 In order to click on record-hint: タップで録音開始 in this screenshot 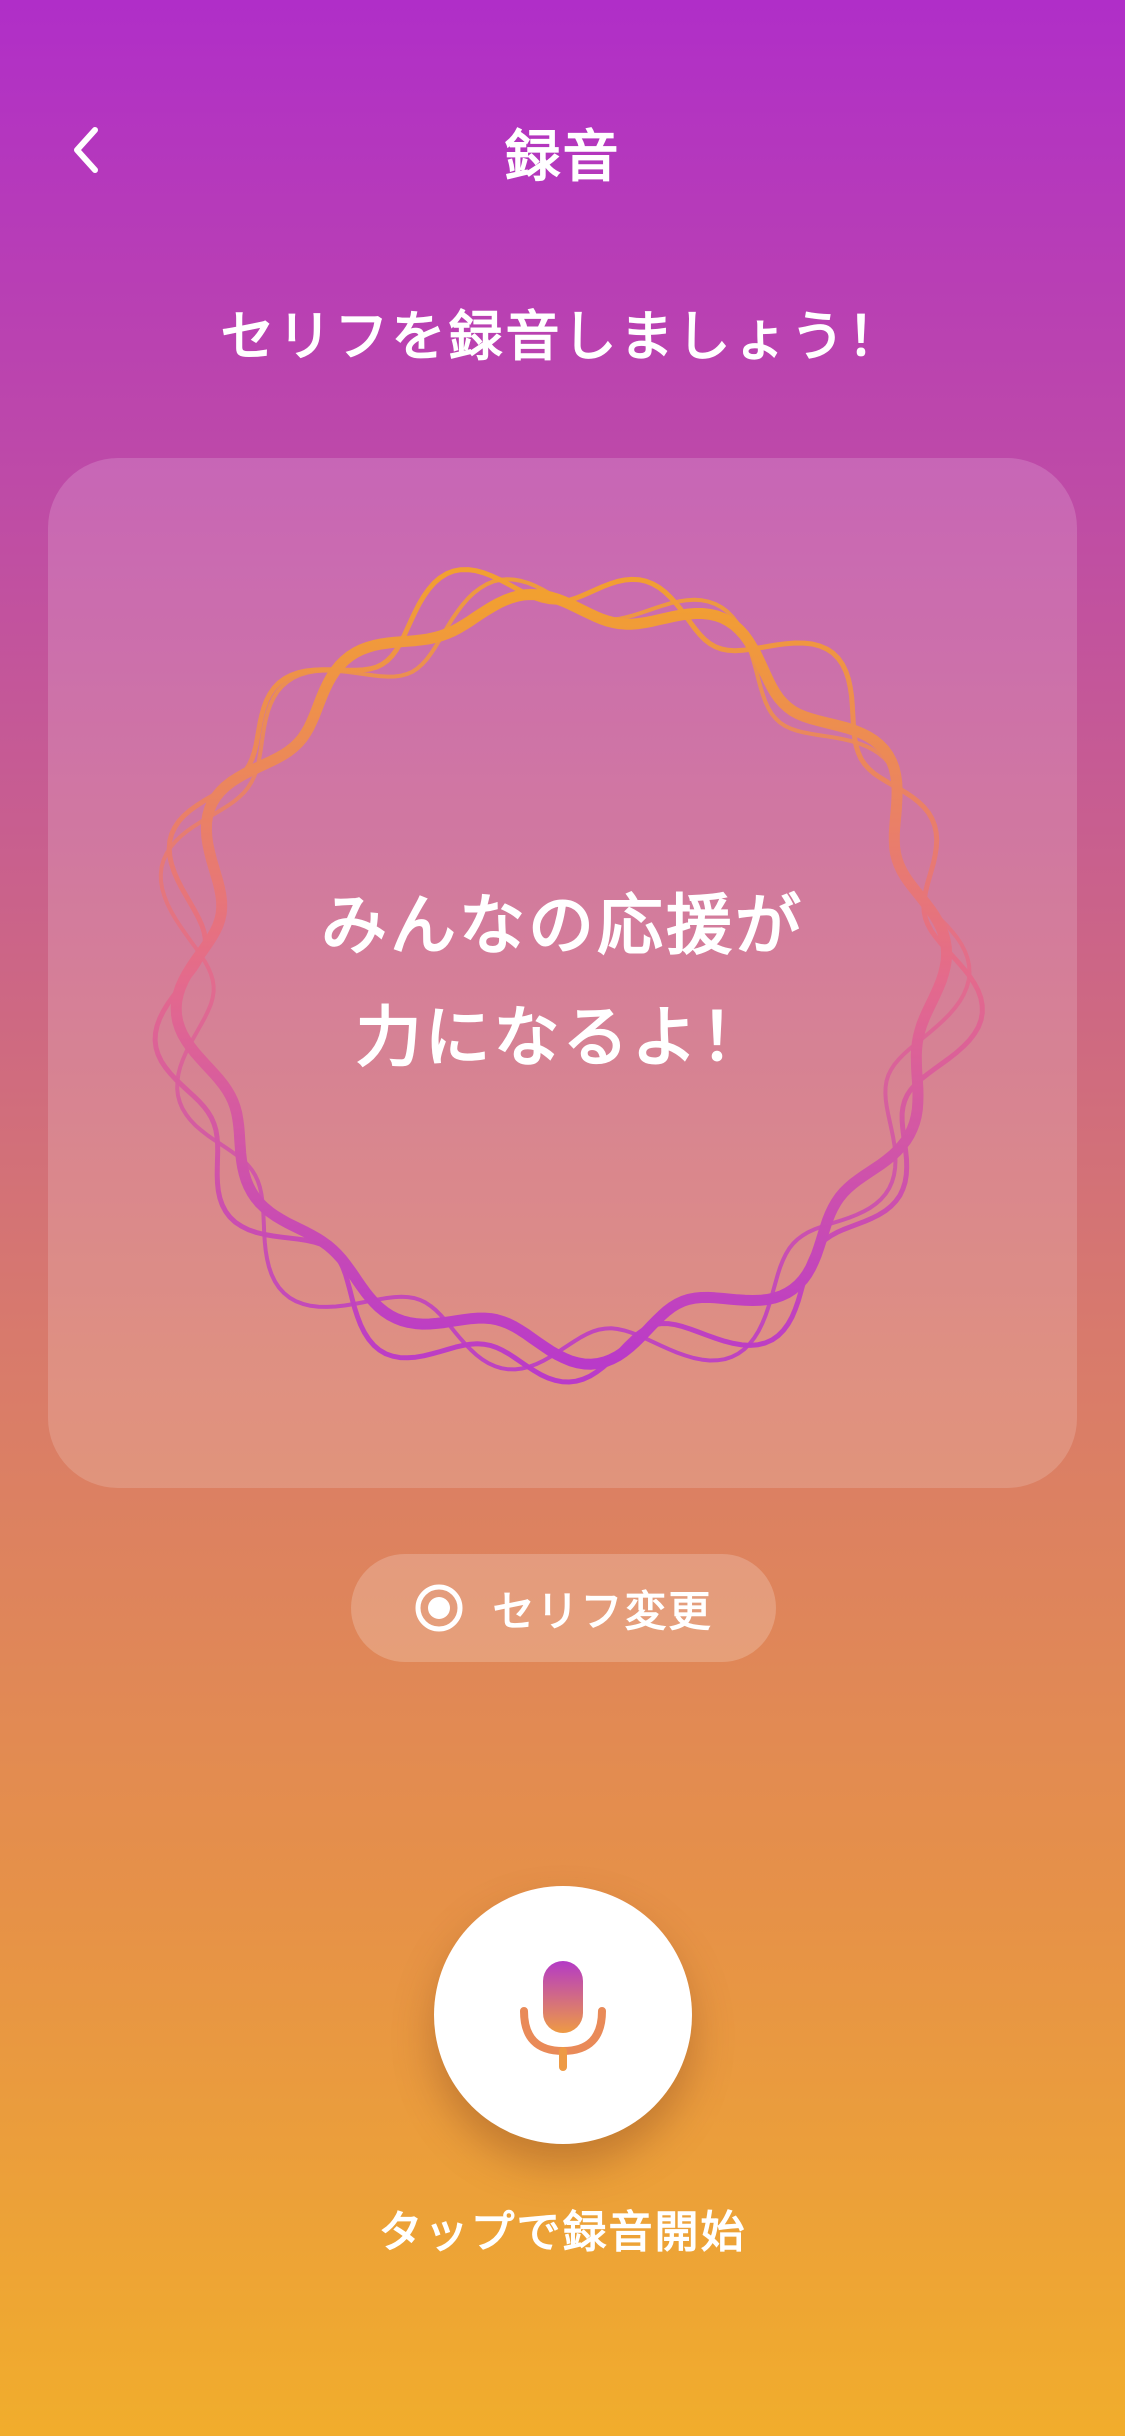, I will do `click(562, 2232)`.